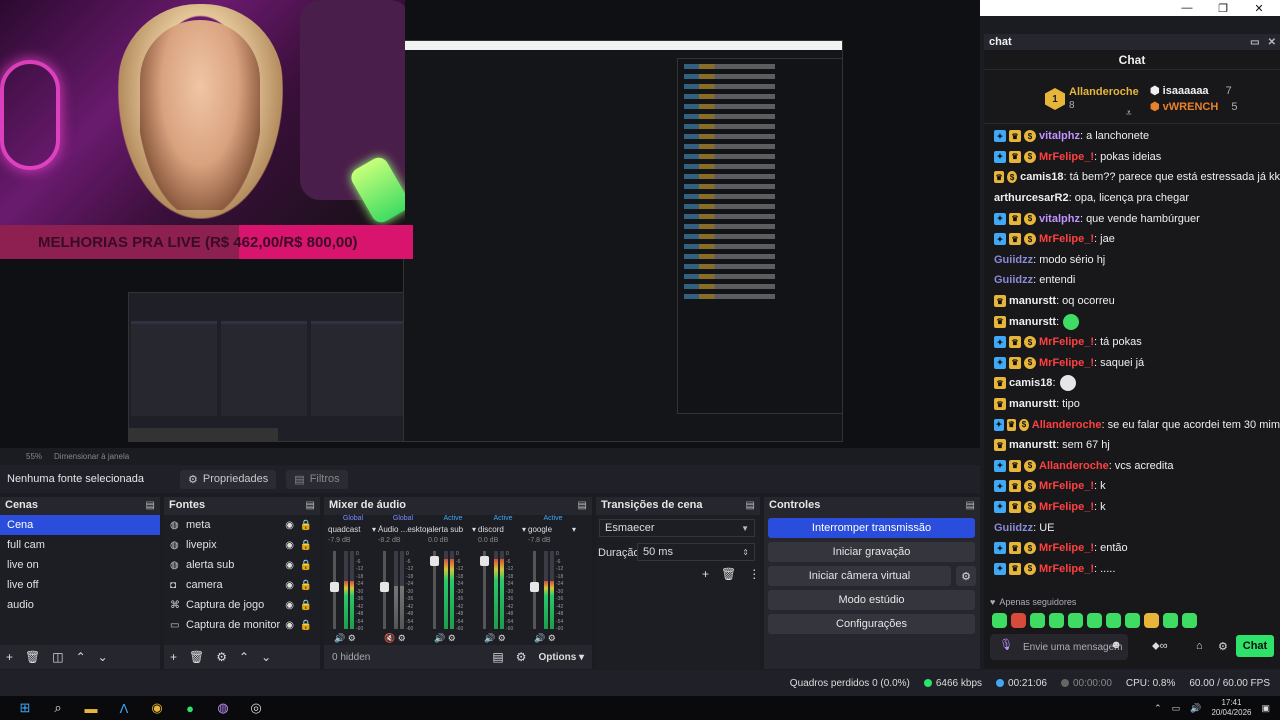 This screenshot has height=720, width=1280. What do you see at coordinates (859, 576) in the screenshot?
I see `control-button: Iniciar câmera virtual` at bounding box center [859, 576].